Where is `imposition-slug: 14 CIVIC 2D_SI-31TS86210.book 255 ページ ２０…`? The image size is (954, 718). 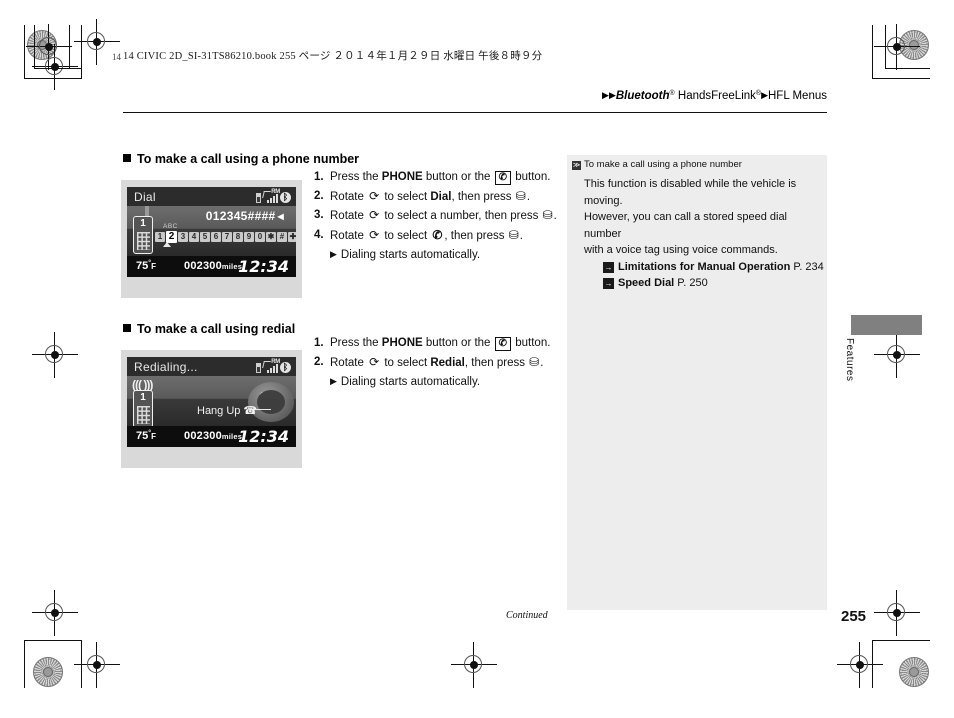
imposition-slug: 14 CIVIC 2D_SI-31TS86210.book 255 ページ ２０… is located at coordinates (333, 56).